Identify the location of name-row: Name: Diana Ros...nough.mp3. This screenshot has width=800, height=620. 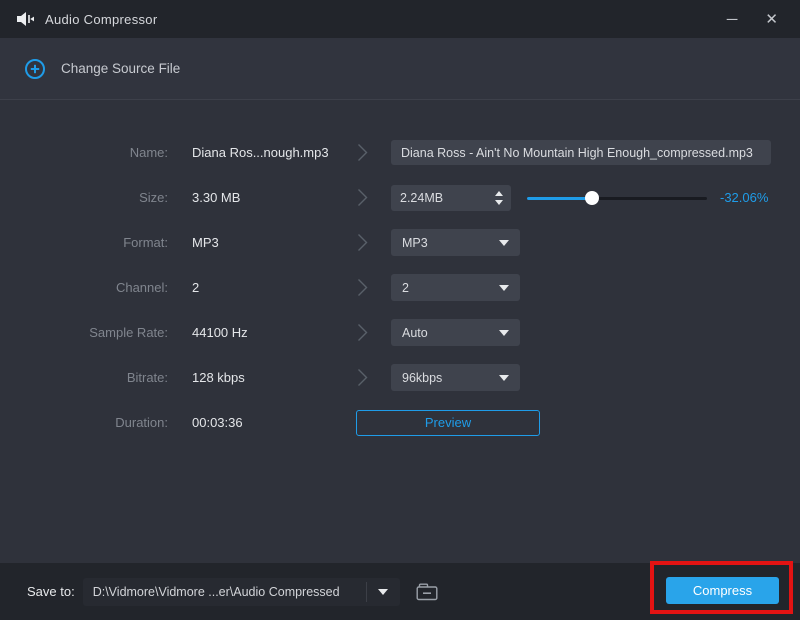
(400, 152).